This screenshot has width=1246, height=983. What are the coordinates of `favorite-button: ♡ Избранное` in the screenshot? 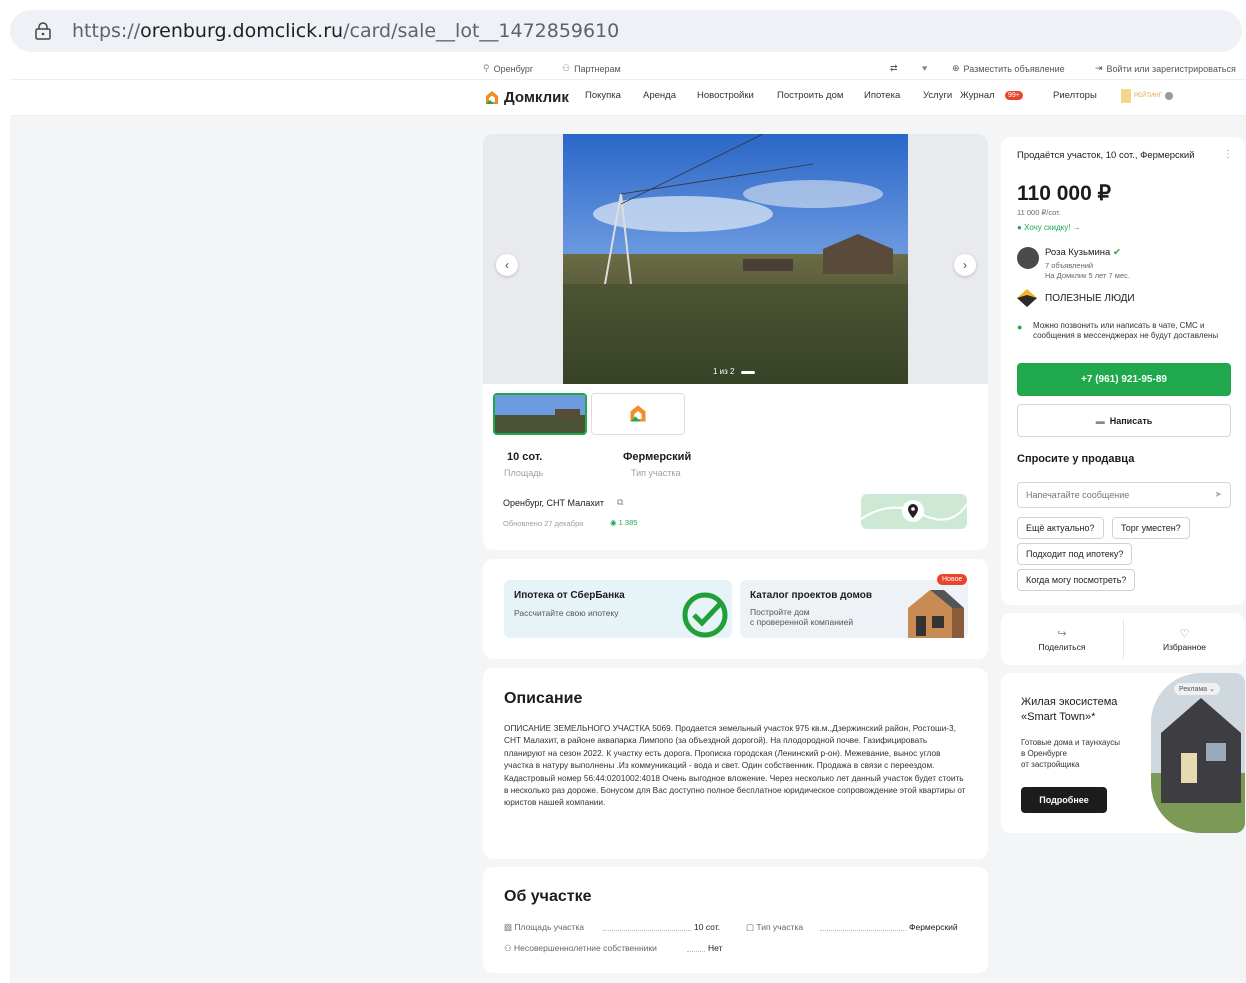 It's located at (1184, 639).